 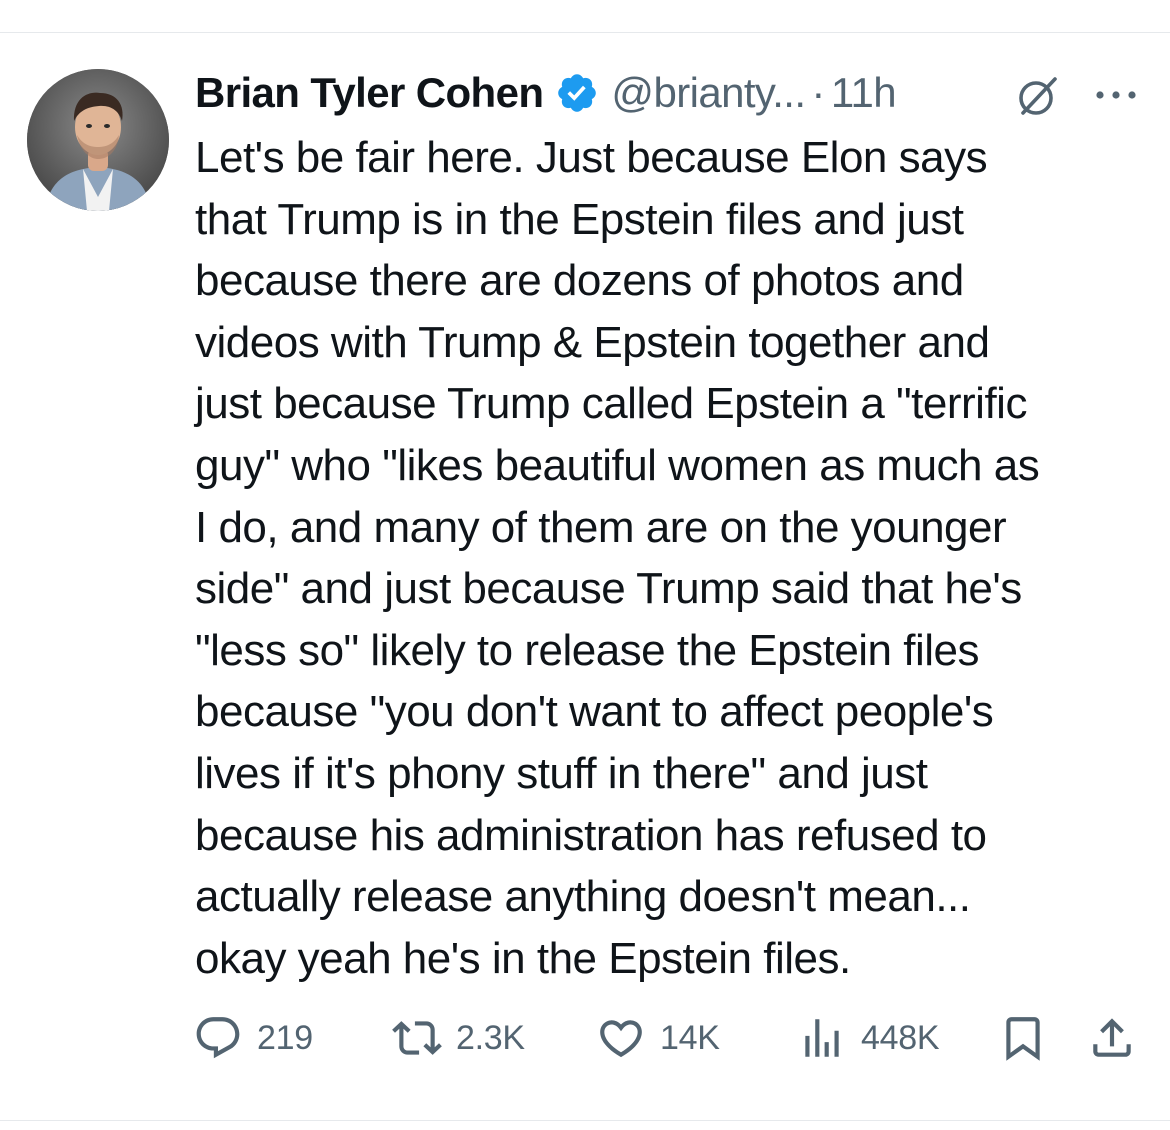 I want to click on like-count: 14K, so click(x=690, y=1037).